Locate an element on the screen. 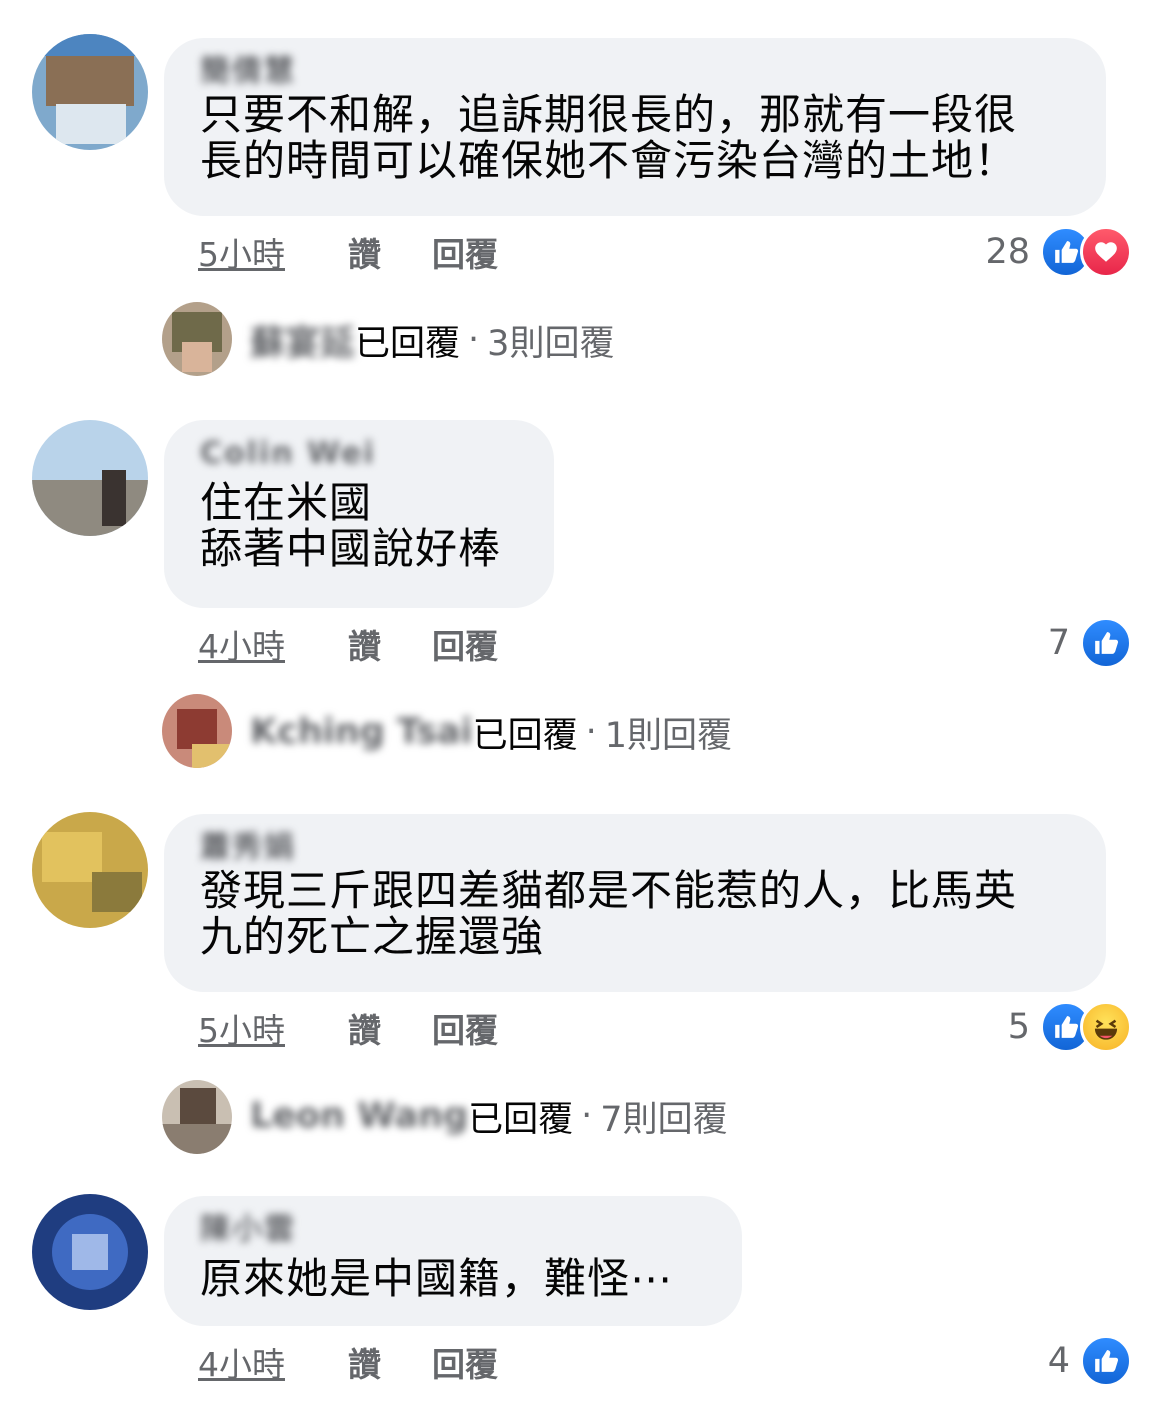  love-reaction-icon is located at coordinates (1106, 252).